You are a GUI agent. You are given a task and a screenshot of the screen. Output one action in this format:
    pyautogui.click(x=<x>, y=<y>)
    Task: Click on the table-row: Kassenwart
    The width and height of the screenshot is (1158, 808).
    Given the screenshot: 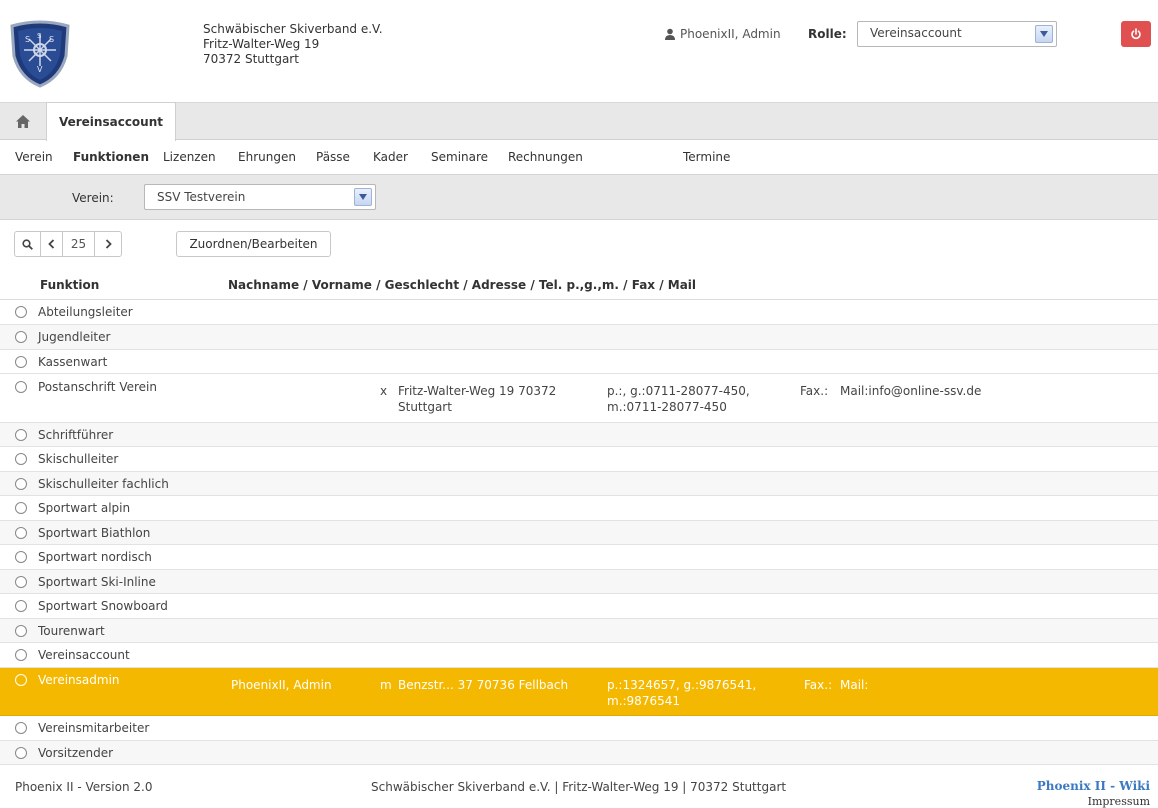 What is the action you would take?
    pyautogui.click(x=579, y=362)
    